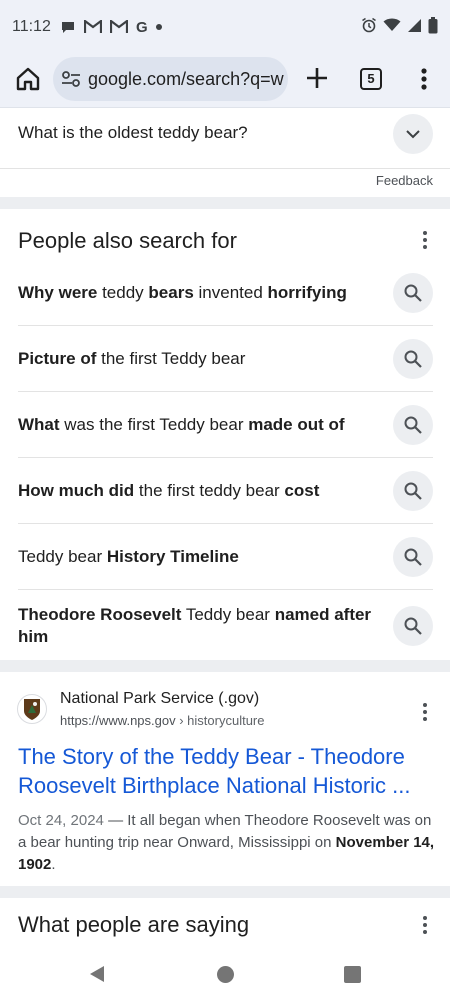 This screenshot has height=1000, width=450. I want to click on address-bar-url: google.com/search?q=w, so click(186, 79).